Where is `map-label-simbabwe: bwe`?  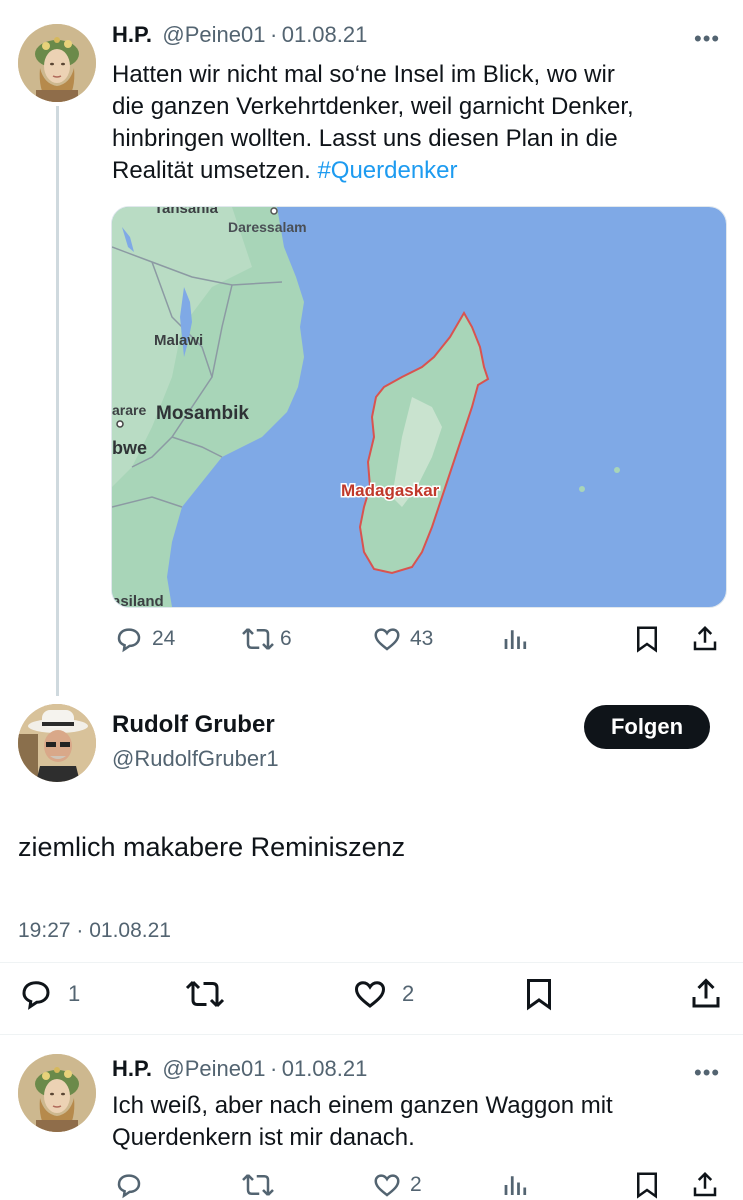 map-label-simbabwe: bwe is located at coordinates (129, 448).